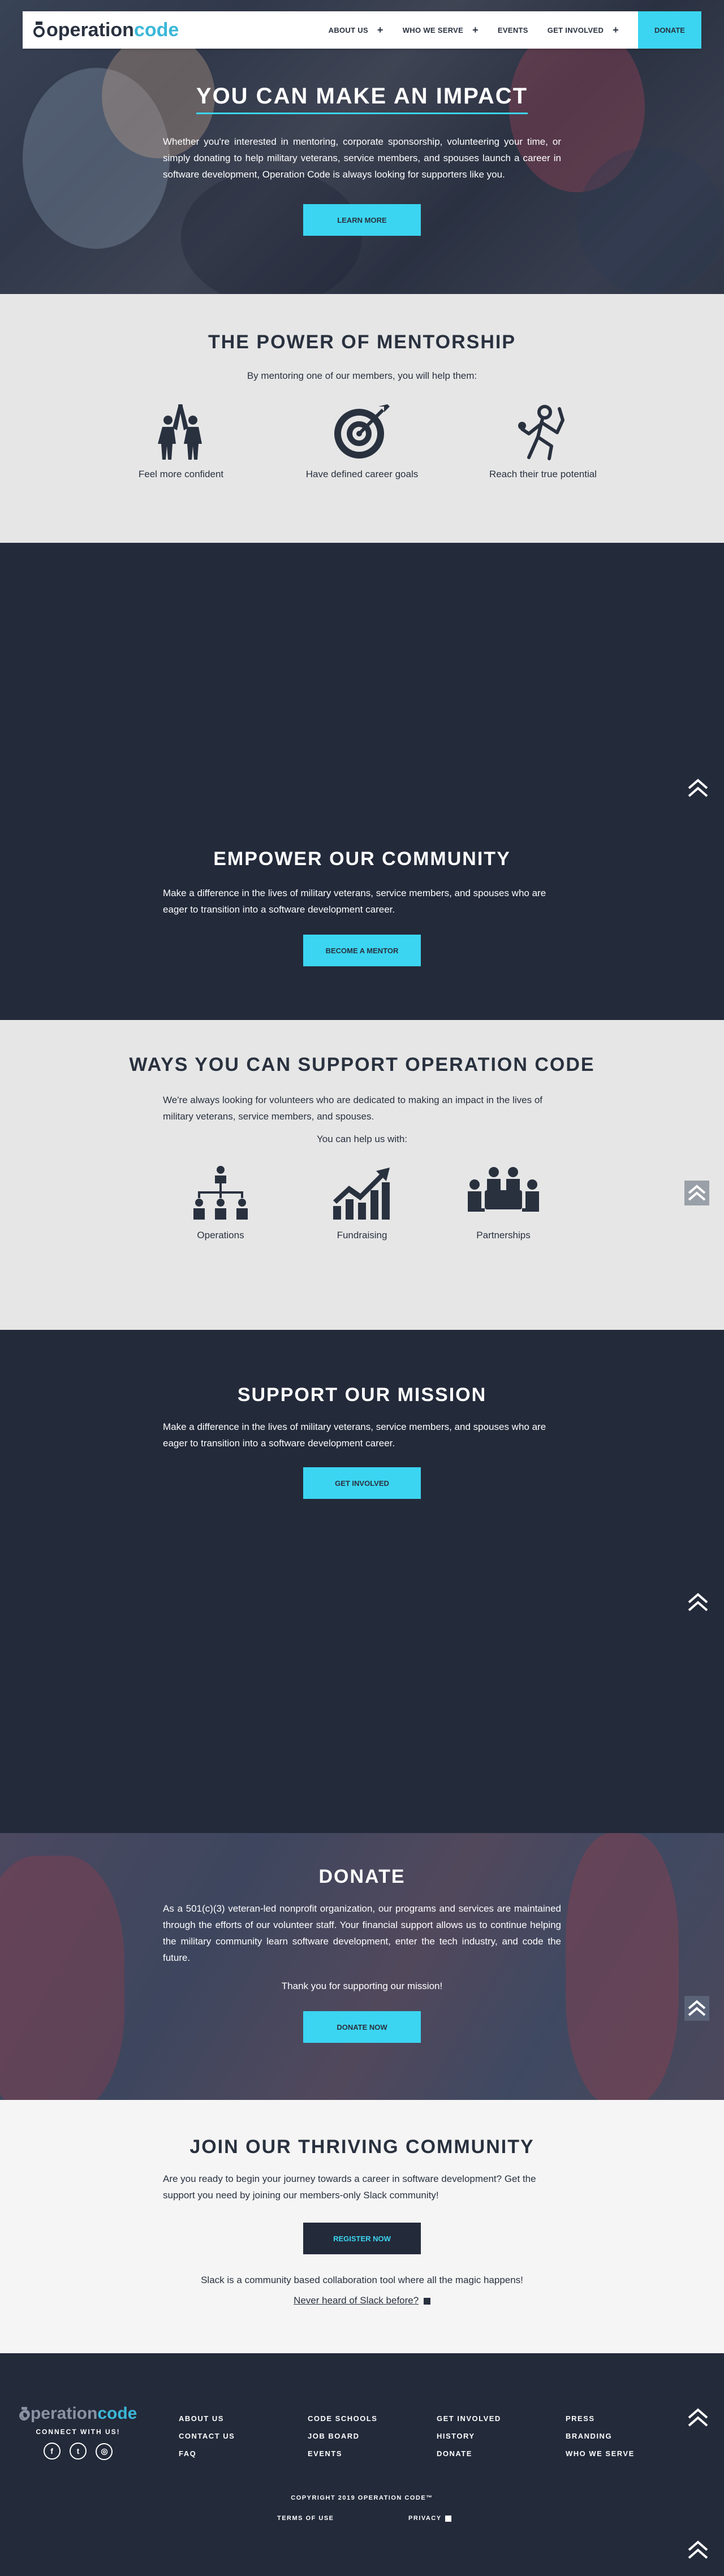 The image size is (724, 2576). I want to click on support-item: Fundraising, so click(362, 1203).